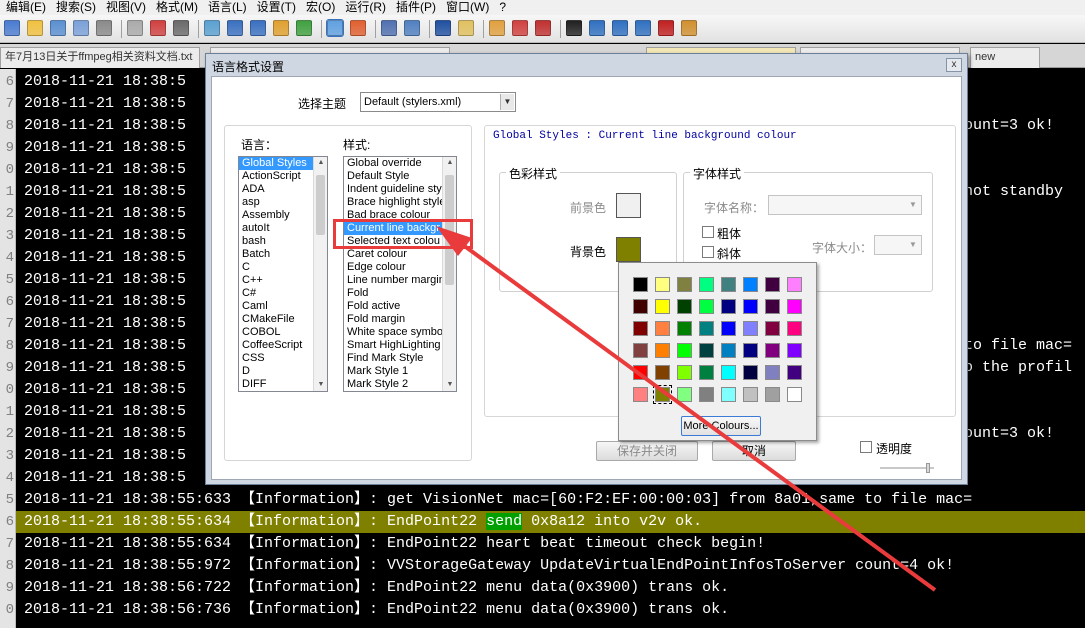  I want to click on menu-item: 运行(R), so click(364, 7).